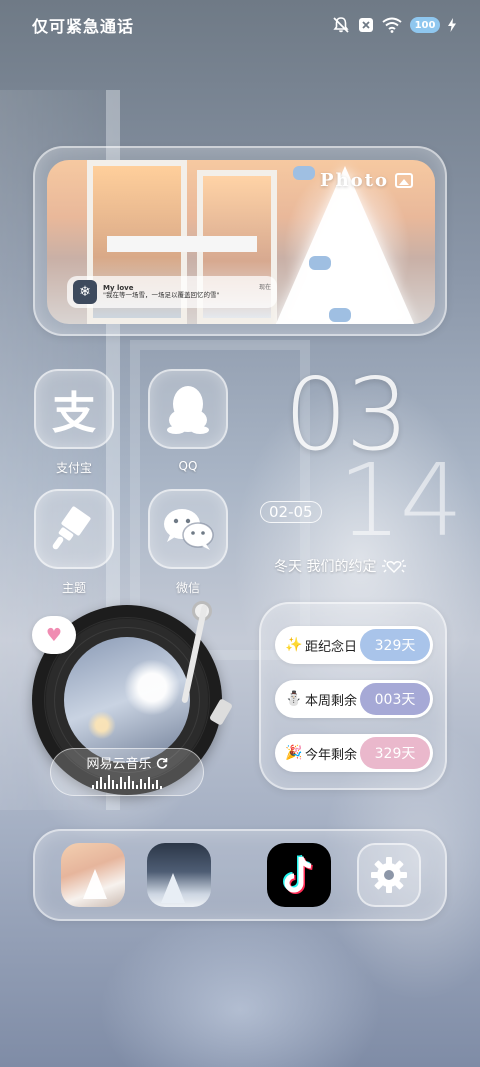 This screenshot has width=480, height=1067. I want to click on clock-minute: 14, so click(400, 500).